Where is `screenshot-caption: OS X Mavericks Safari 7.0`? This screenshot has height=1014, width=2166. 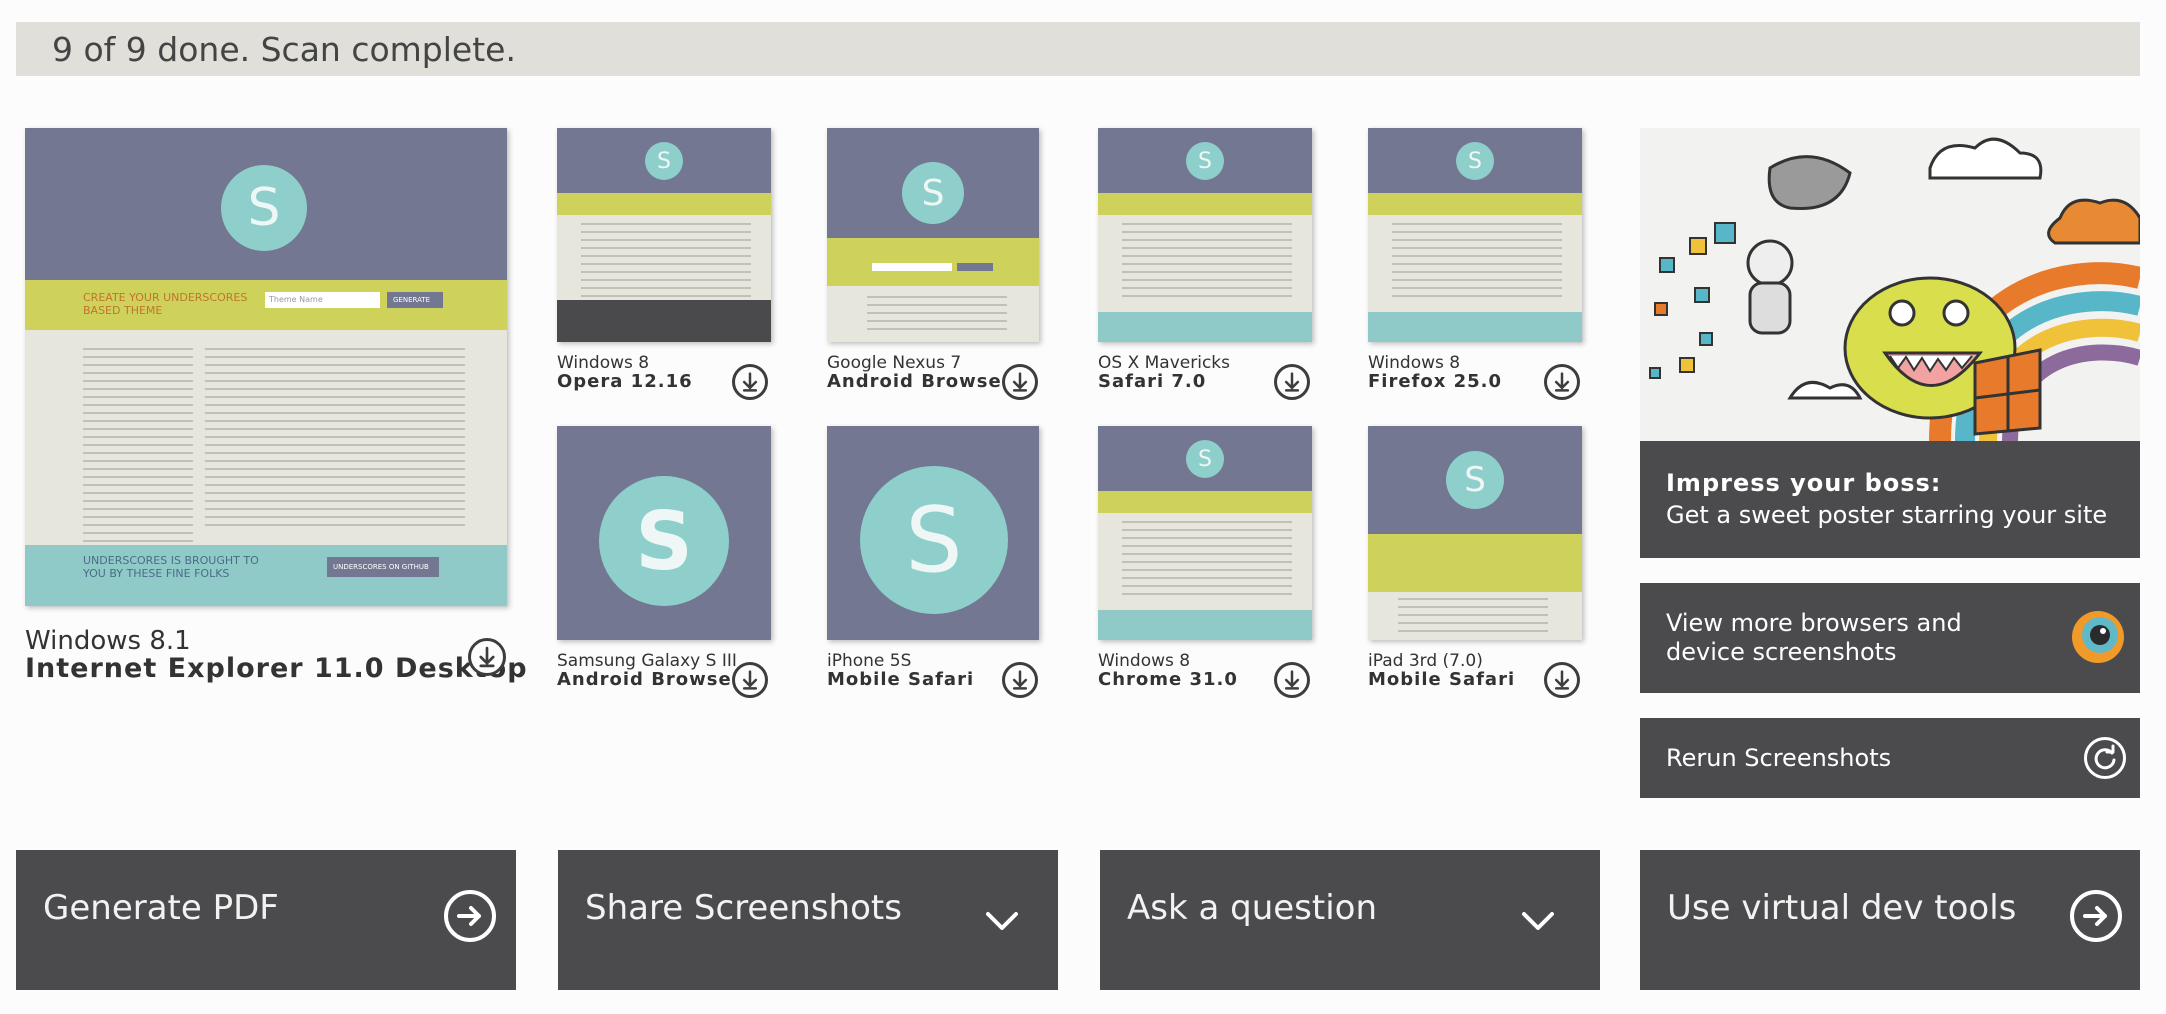 screenshot-caption: OS X Mavericks Safari 7.0 is located at coordinates (1164, 373).